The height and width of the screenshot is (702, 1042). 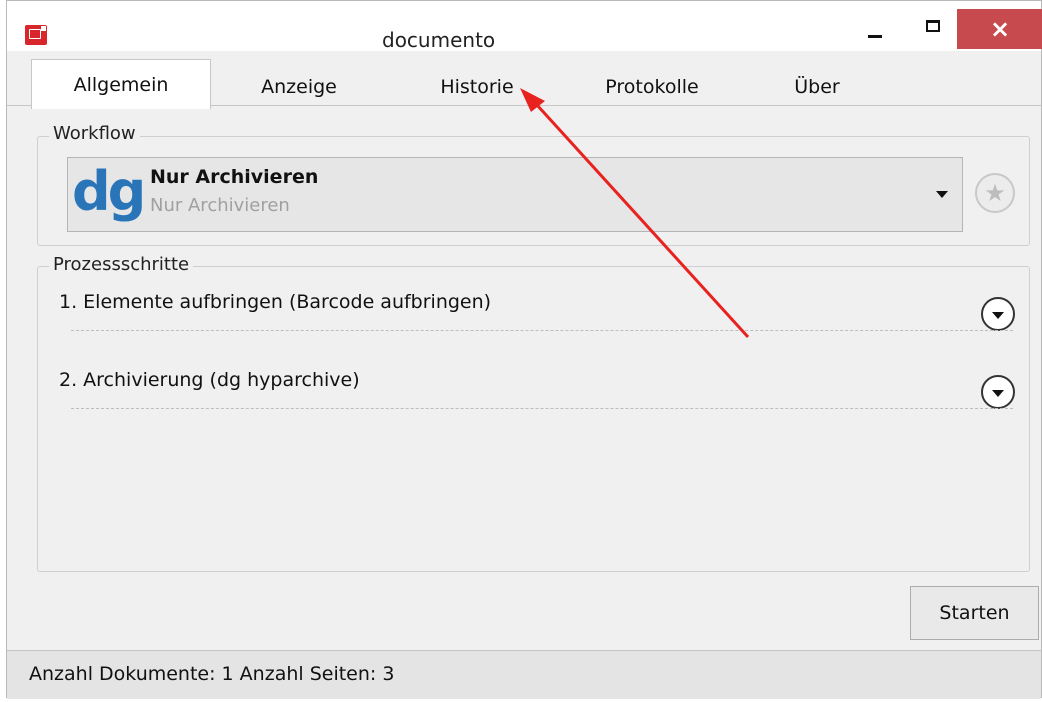 I want to click on app-icon-frame, so click(x=35, y=34).